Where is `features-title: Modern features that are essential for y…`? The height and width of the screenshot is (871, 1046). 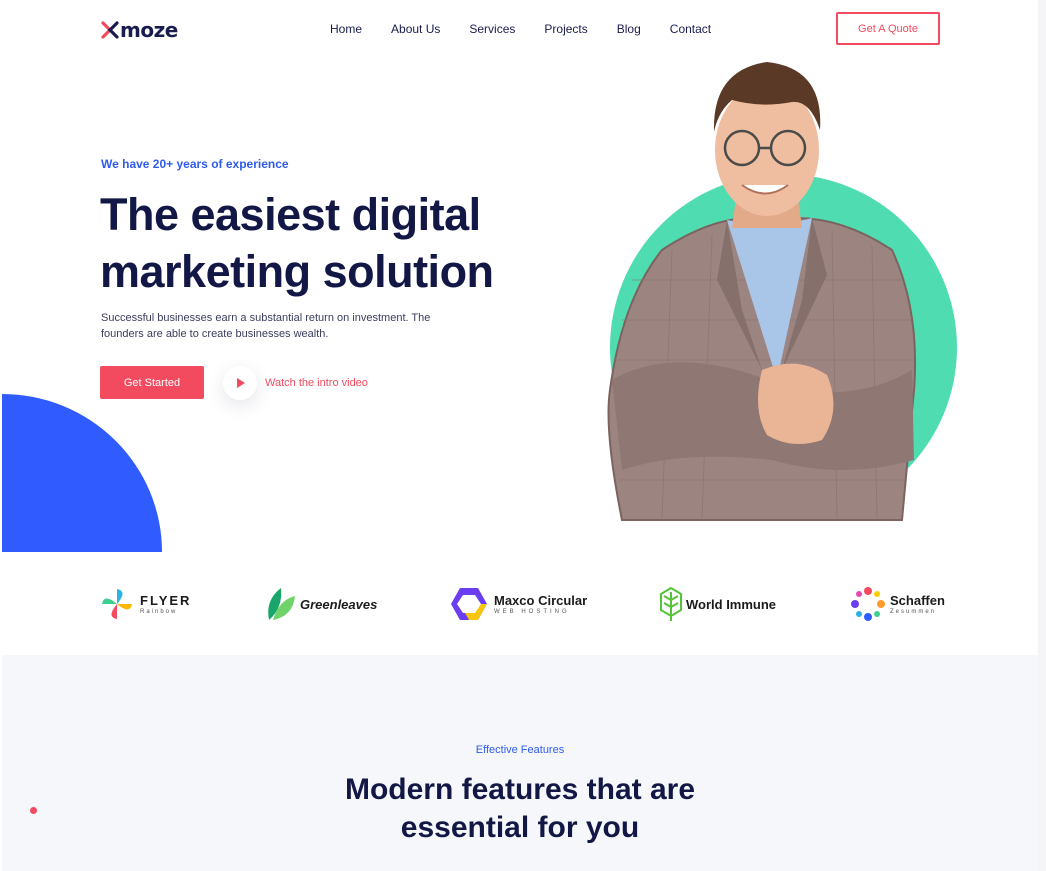
features-title: Modern features that are essential for y… is located at coordinates (520, 809).